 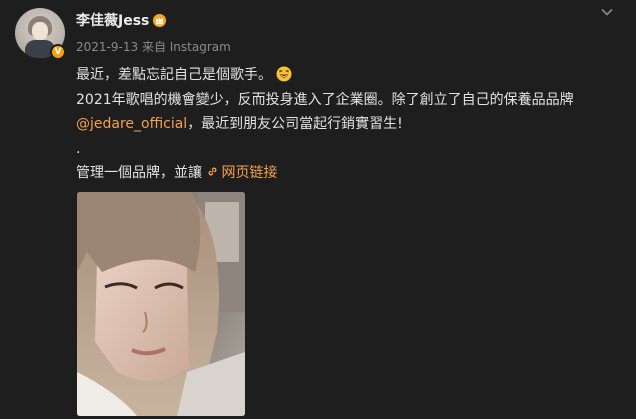 I want to click on username-text: 李佳薇Jess, so click(x=112, y=20).